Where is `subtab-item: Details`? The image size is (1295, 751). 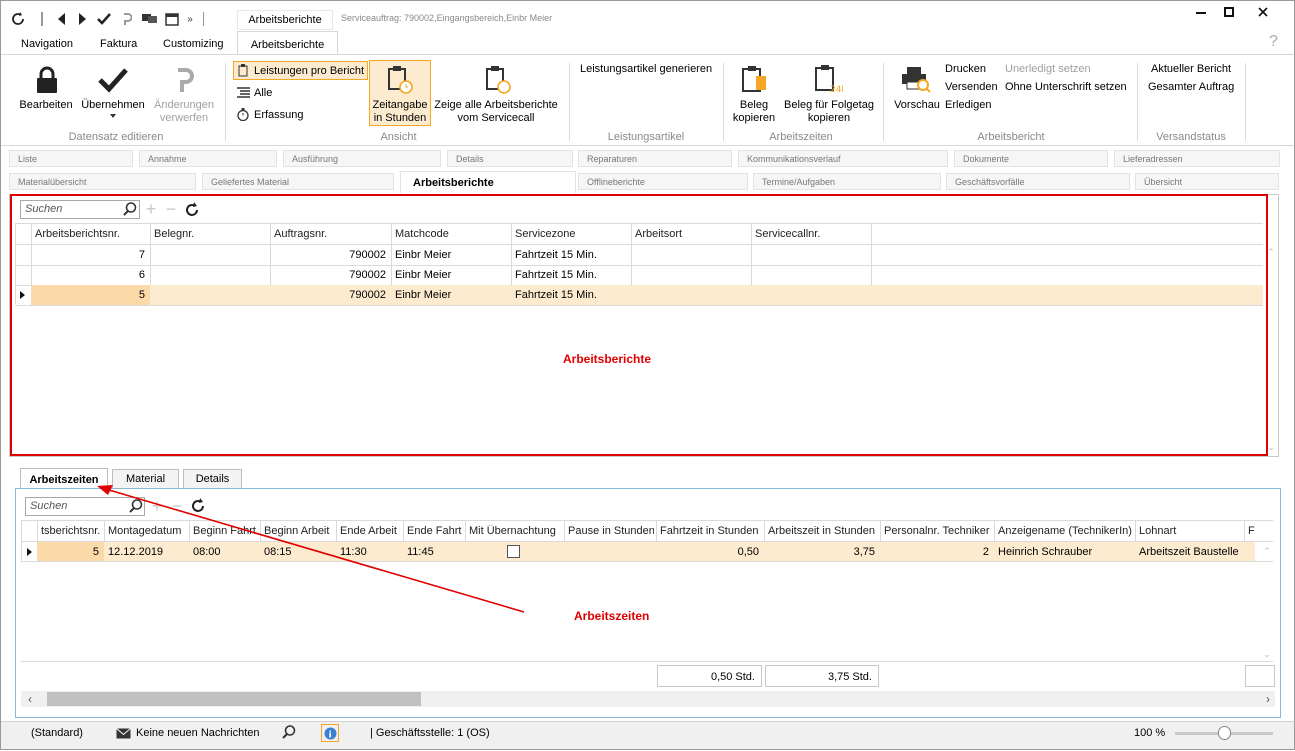
subtab-item: Details is located at coordinates (212, 478).